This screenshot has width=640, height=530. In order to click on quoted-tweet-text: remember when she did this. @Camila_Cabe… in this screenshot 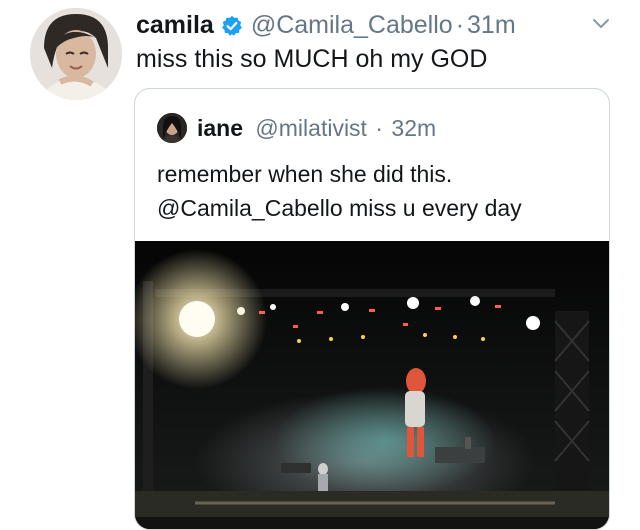, I will do `click(339, 191)`.